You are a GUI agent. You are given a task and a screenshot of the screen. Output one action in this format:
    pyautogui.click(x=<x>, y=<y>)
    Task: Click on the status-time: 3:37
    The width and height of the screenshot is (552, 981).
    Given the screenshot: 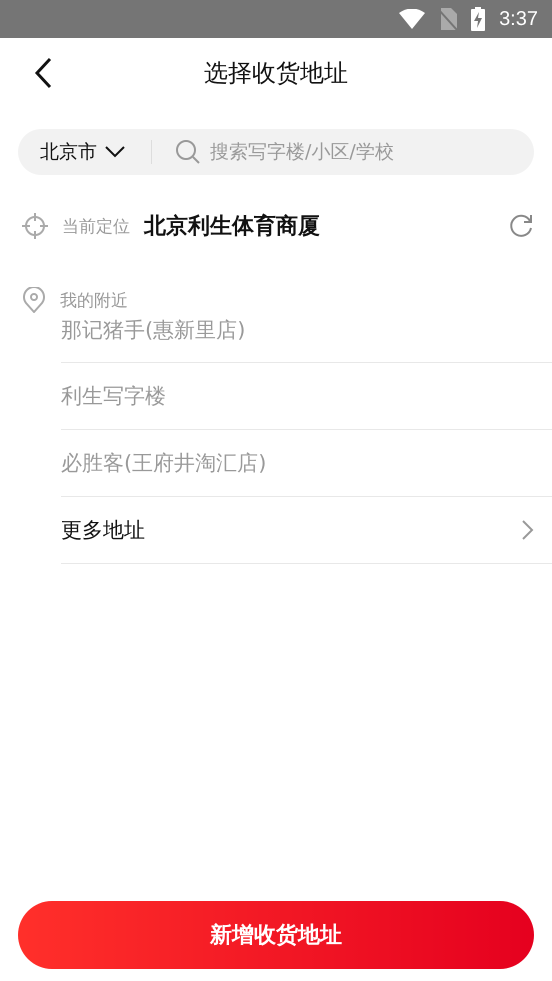 What is the action you would take?
    pyautogui.click(x=518, y=19)
    